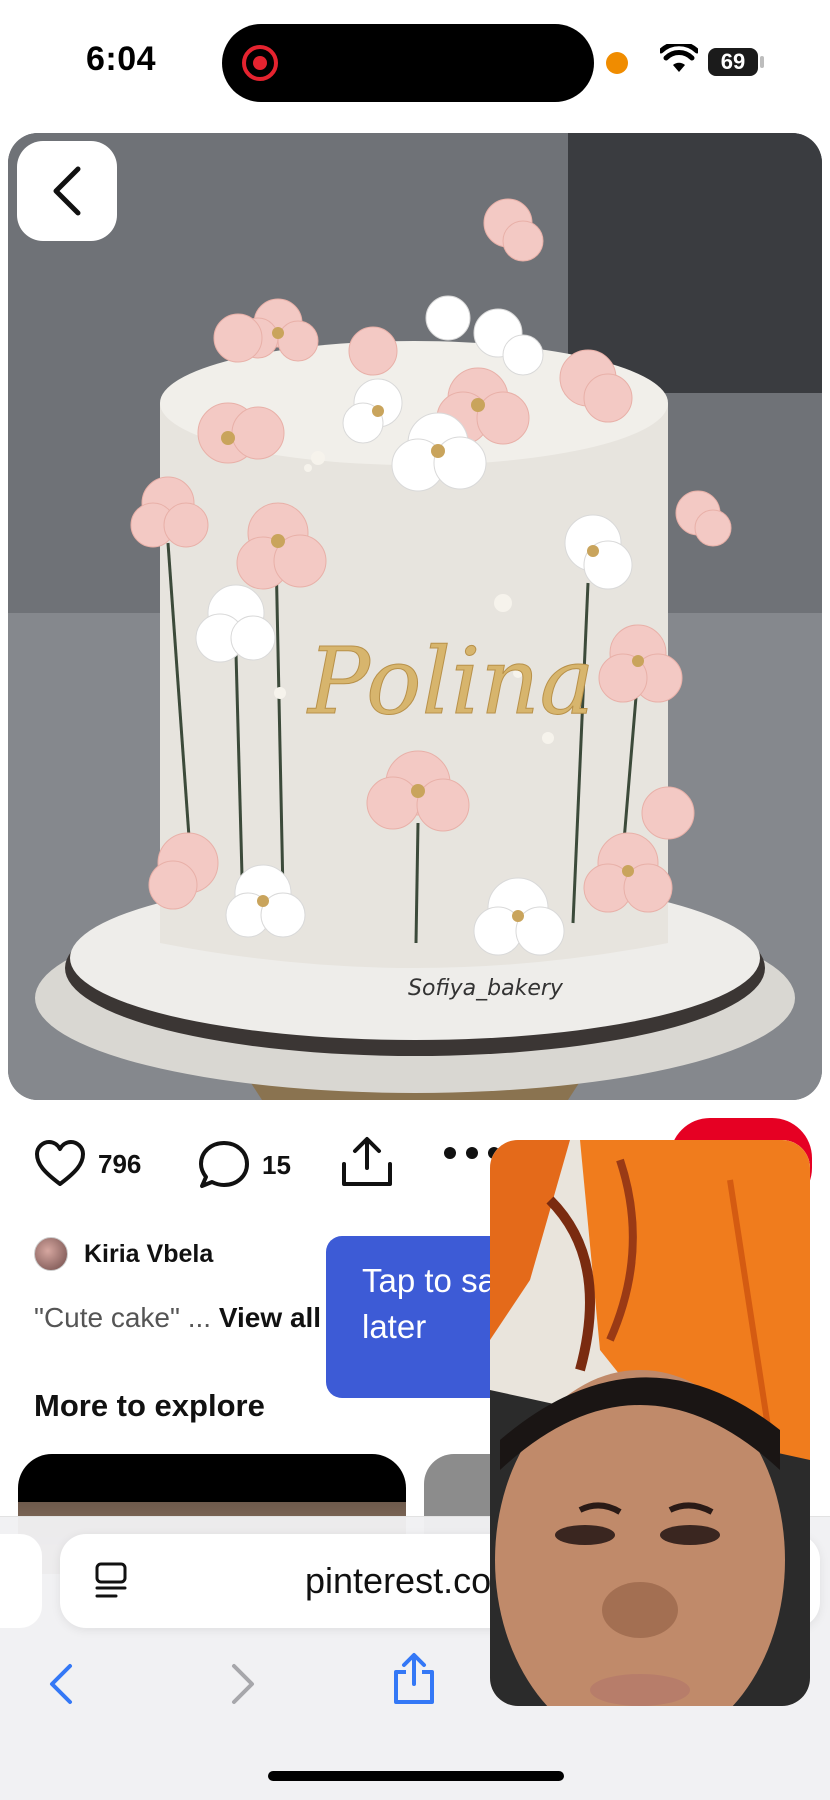  Describe the element at coordinates (617, 63) in the screenshot. I see `microphone-indicator-icon` at that location.